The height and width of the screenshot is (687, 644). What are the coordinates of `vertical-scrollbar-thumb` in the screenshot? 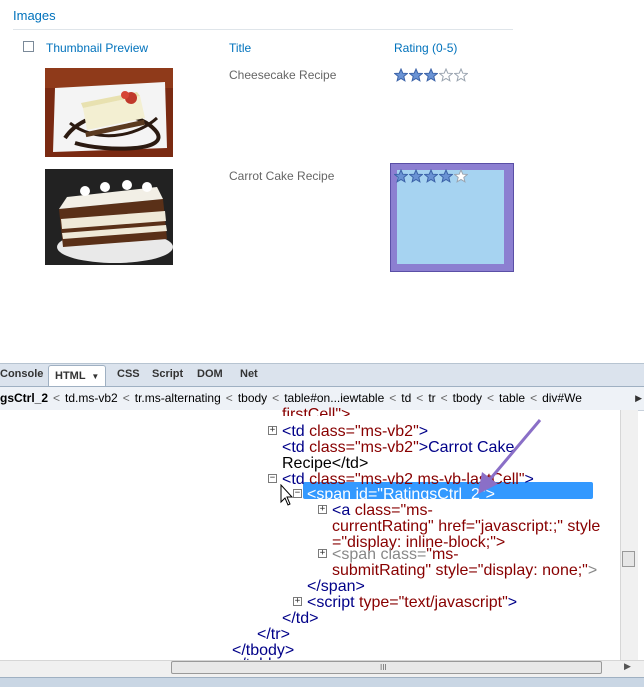 It's located at (628, 559).